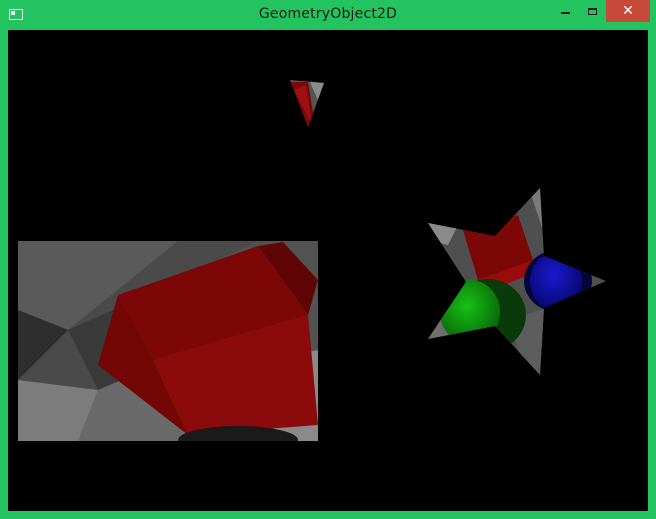 The width and height of the screenshot is (656, 519). What do you see at coordinates (307, 103) in the screenshot?
I see `triangle-shape` at bounding box center [307, 103].